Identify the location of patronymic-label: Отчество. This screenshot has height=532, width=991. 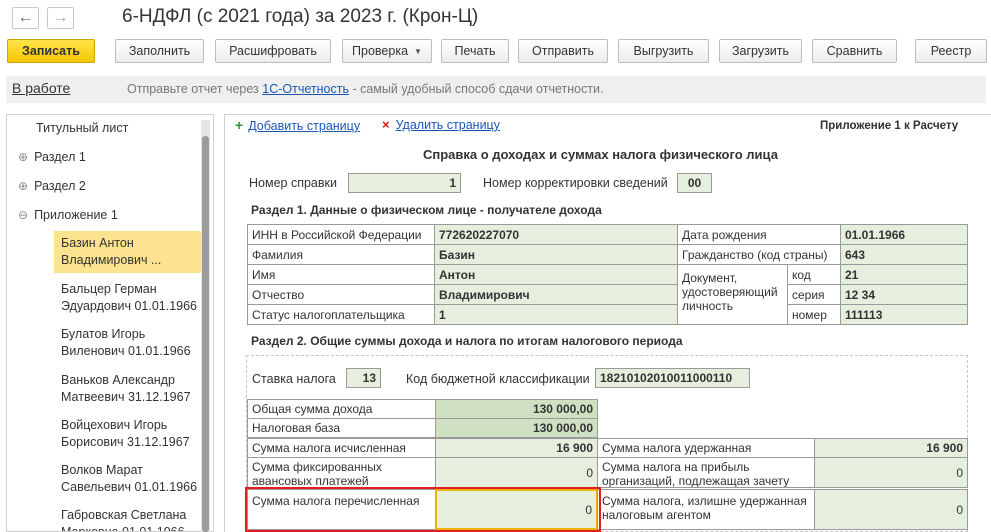
(341, 294).